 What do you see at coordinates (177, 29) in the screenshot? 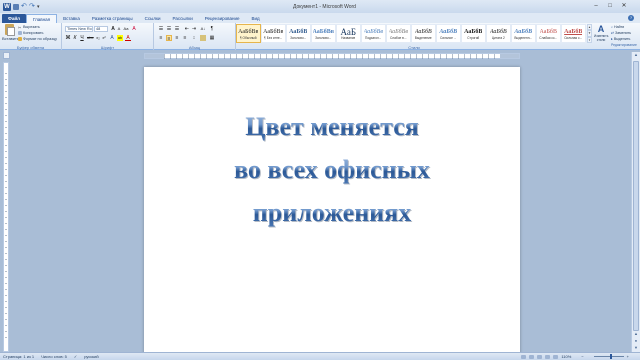
I see `multilevel-list-icon: ☰` at bounding box center [177, 29].